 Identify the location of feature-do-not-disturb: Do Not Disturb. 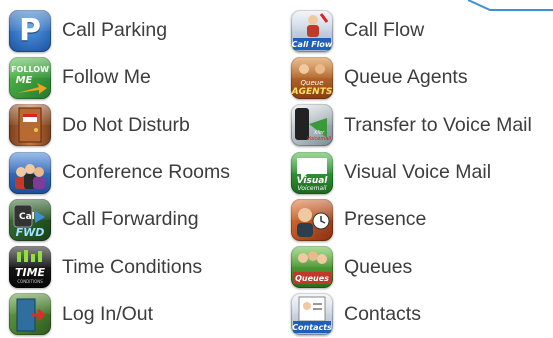
(139, 125).